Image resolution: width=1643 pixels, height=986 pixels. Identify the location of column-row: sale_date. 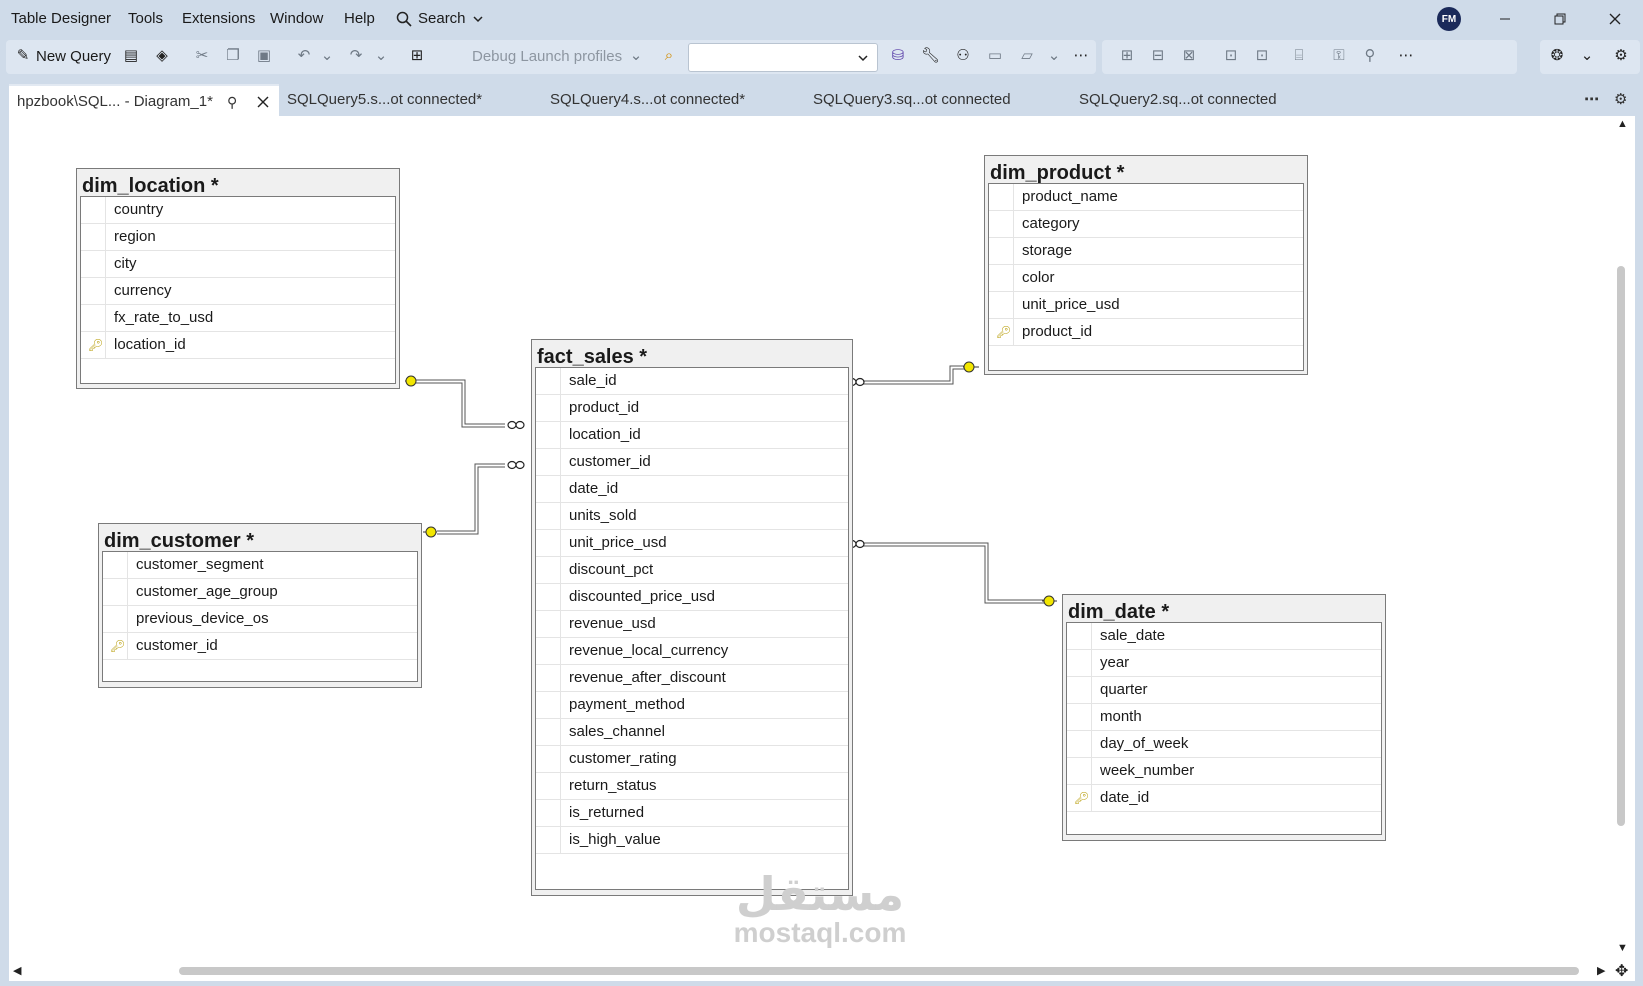
(1224, 636).